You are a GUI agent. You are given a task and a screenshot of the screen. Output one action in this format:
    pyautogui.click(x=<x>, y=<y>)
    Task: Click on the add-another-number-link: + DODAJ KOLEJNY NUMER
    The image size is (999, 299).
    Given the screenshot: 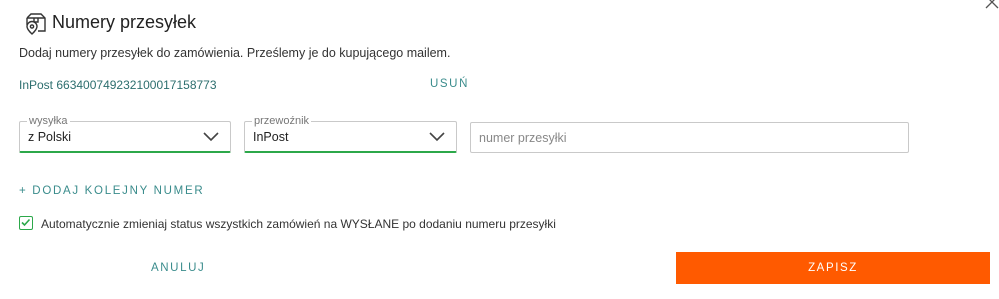 What is the action you would take?
    pyautogui.click(x=111, y=191)
    